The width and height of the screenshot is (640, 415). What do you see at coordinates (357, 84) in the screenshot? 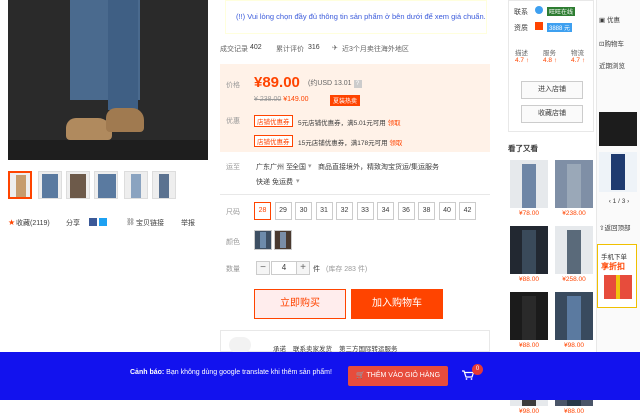
I see `help-icon: ?` at bounding box center [357, 84].